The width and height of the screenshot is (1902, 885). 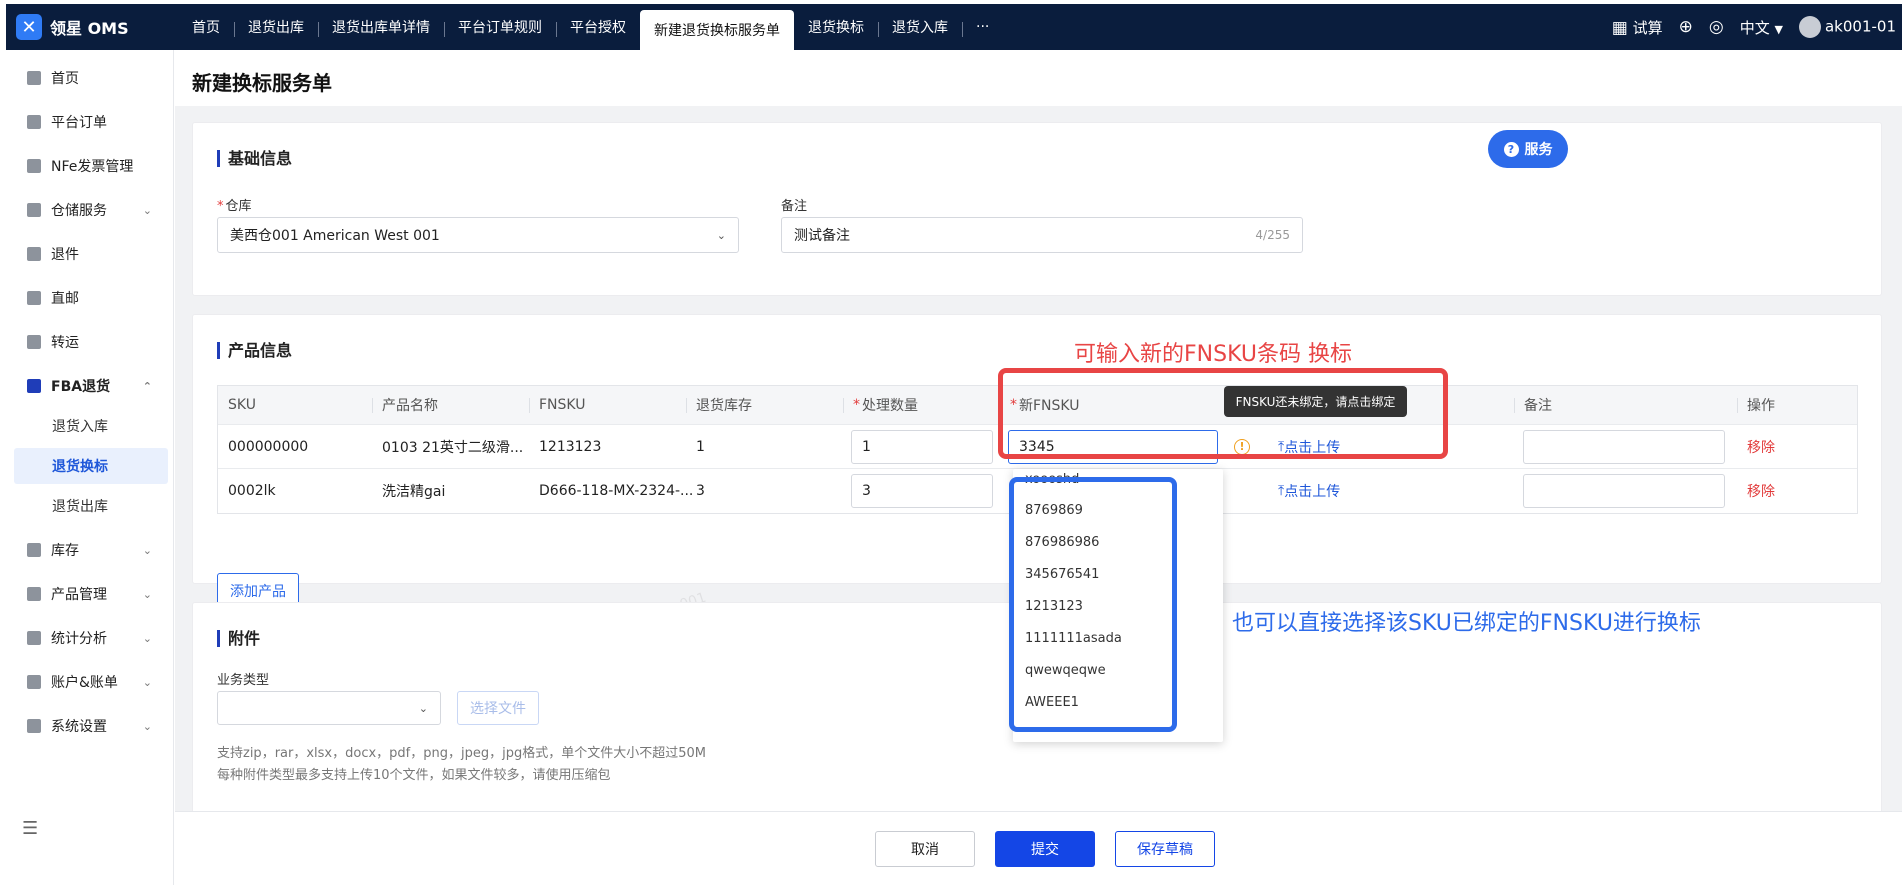 I want to click on direct-mail-icon, so click(x=34, y=298).